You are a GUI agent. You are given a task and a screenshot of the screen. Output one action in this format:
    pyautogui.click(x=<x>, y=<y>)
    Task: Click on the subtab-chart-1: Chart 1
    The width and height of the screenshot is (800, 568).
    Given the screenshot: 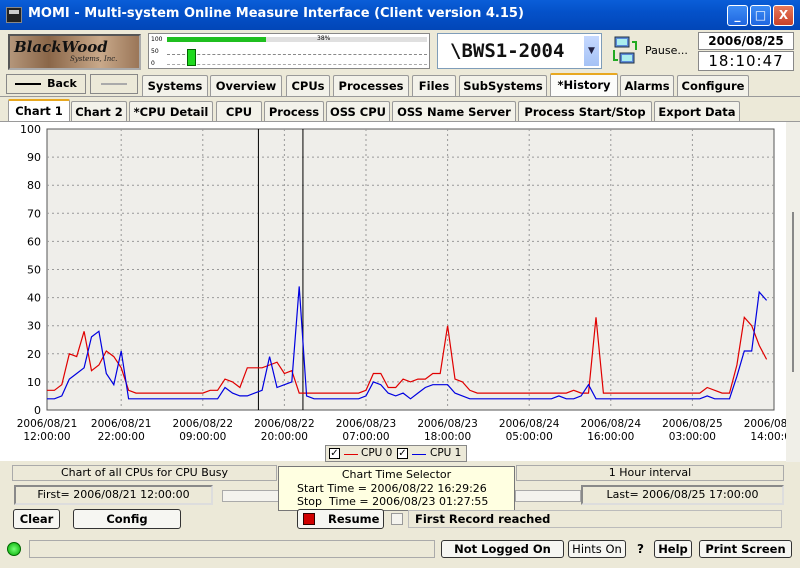 What is the action you would take?
    pyautogui.click(x=39, y=111)
    